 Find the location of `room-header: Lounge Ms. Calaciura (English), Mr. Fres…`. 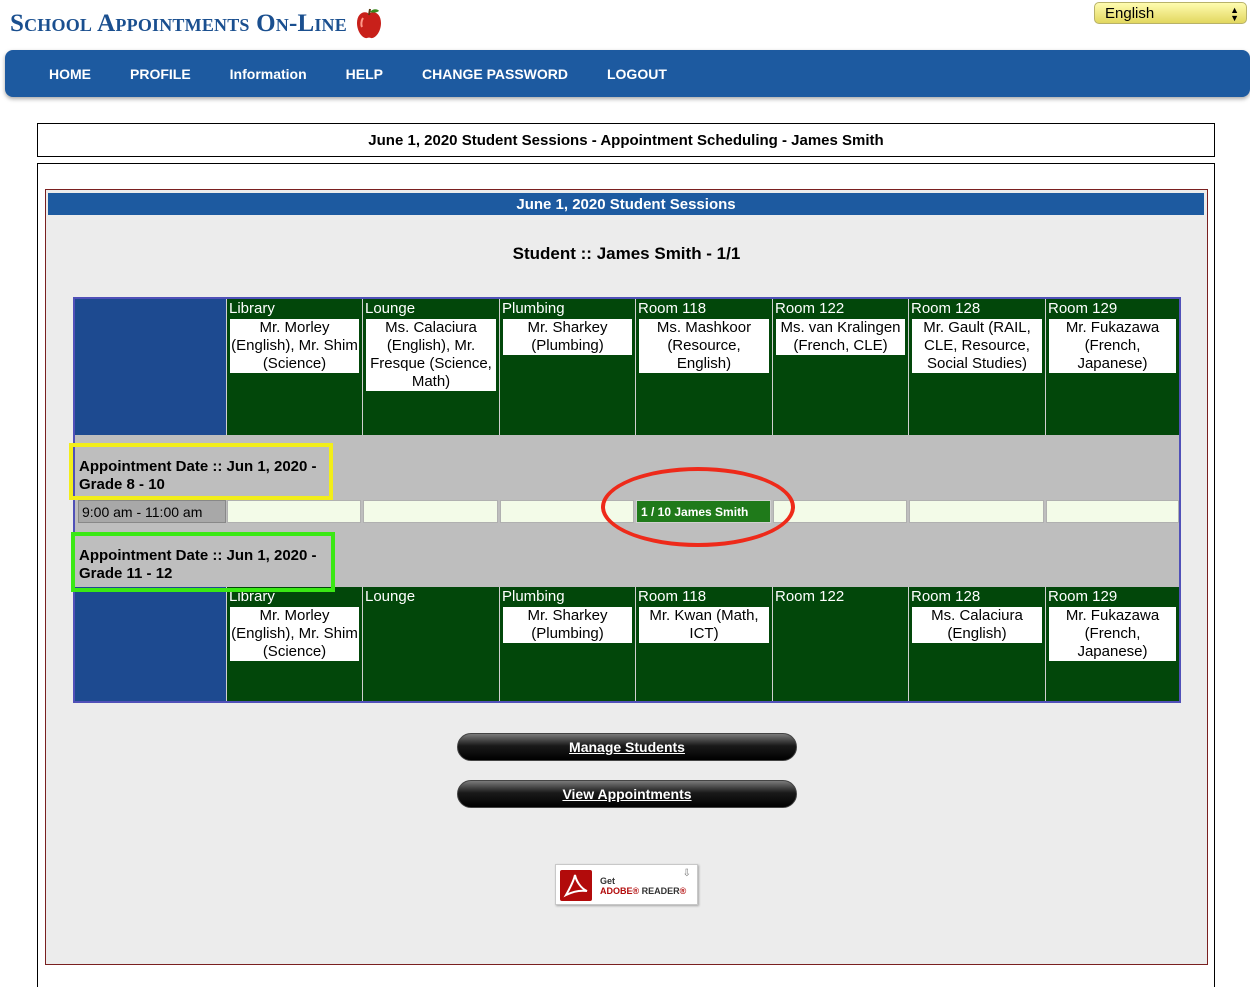

room-header: Lounge Ms. Calaciura (English), Mr. Fres… is located at coordinates (430, 367).